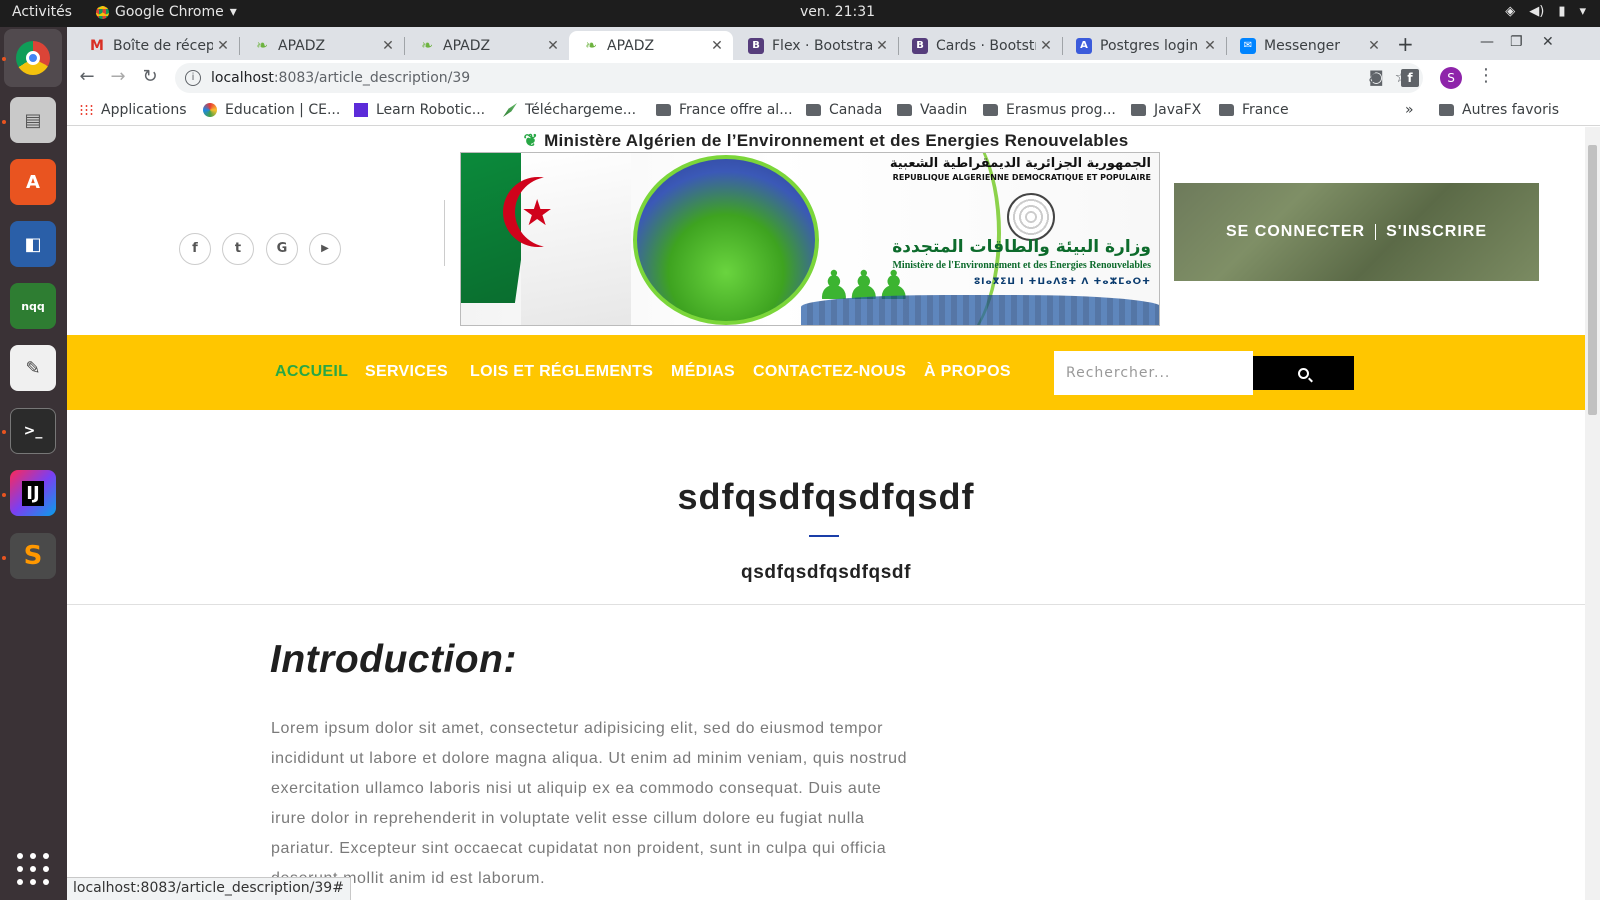 The width and height of the screenshot is (1600, 900). I want to click on activities-button: Activités, so click(42, 12).